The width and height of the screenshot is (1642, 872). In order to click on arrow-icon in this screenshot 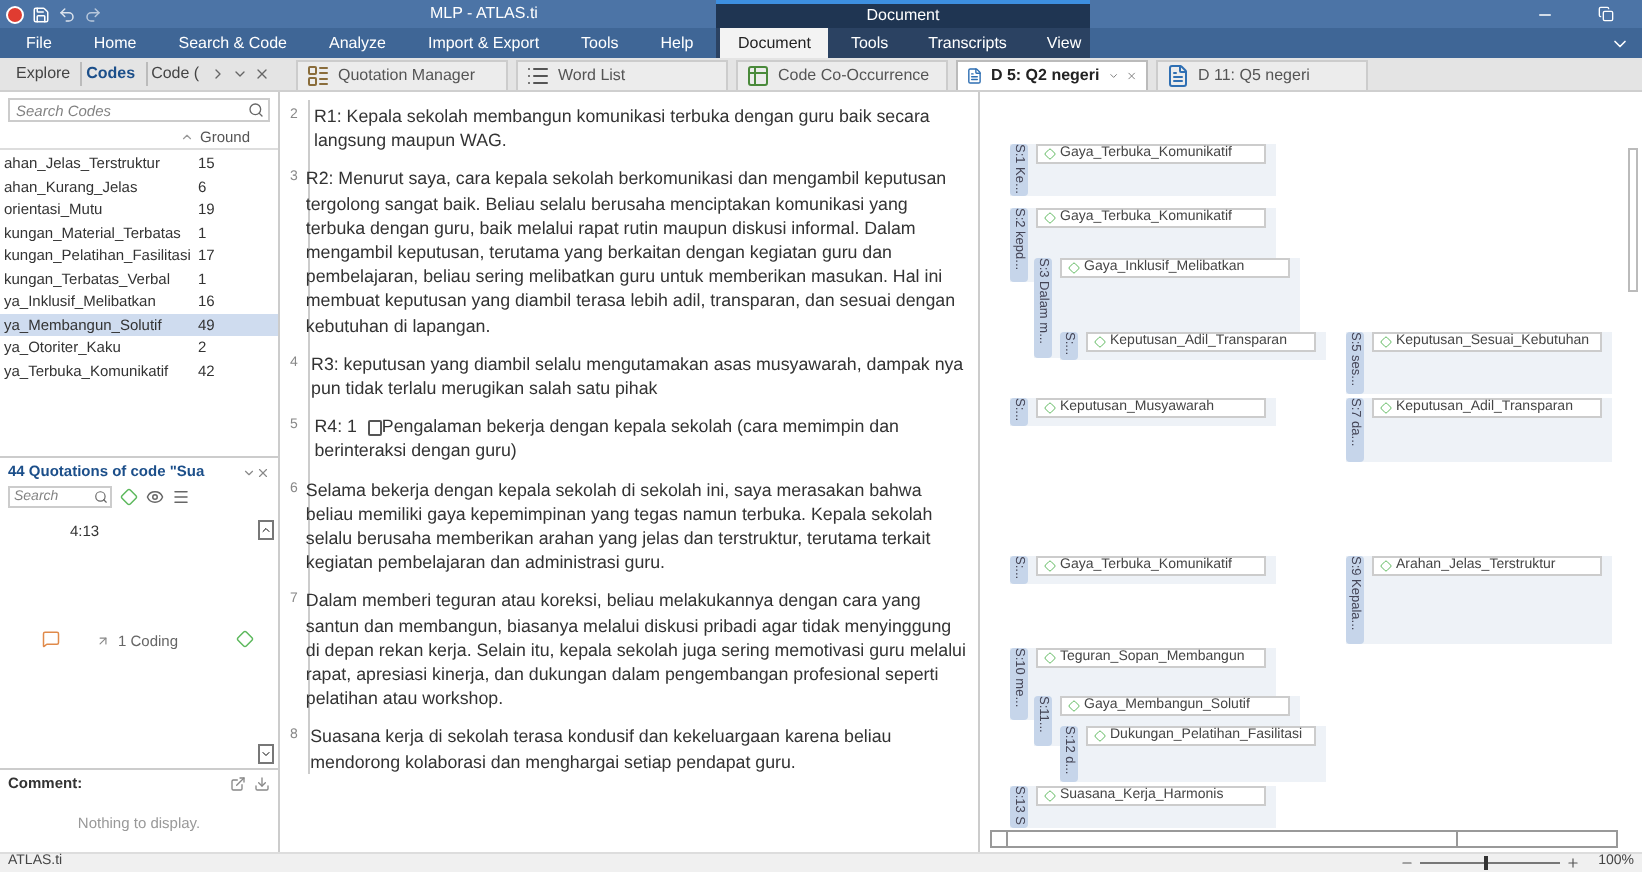, I will do `click(103, 641)`.